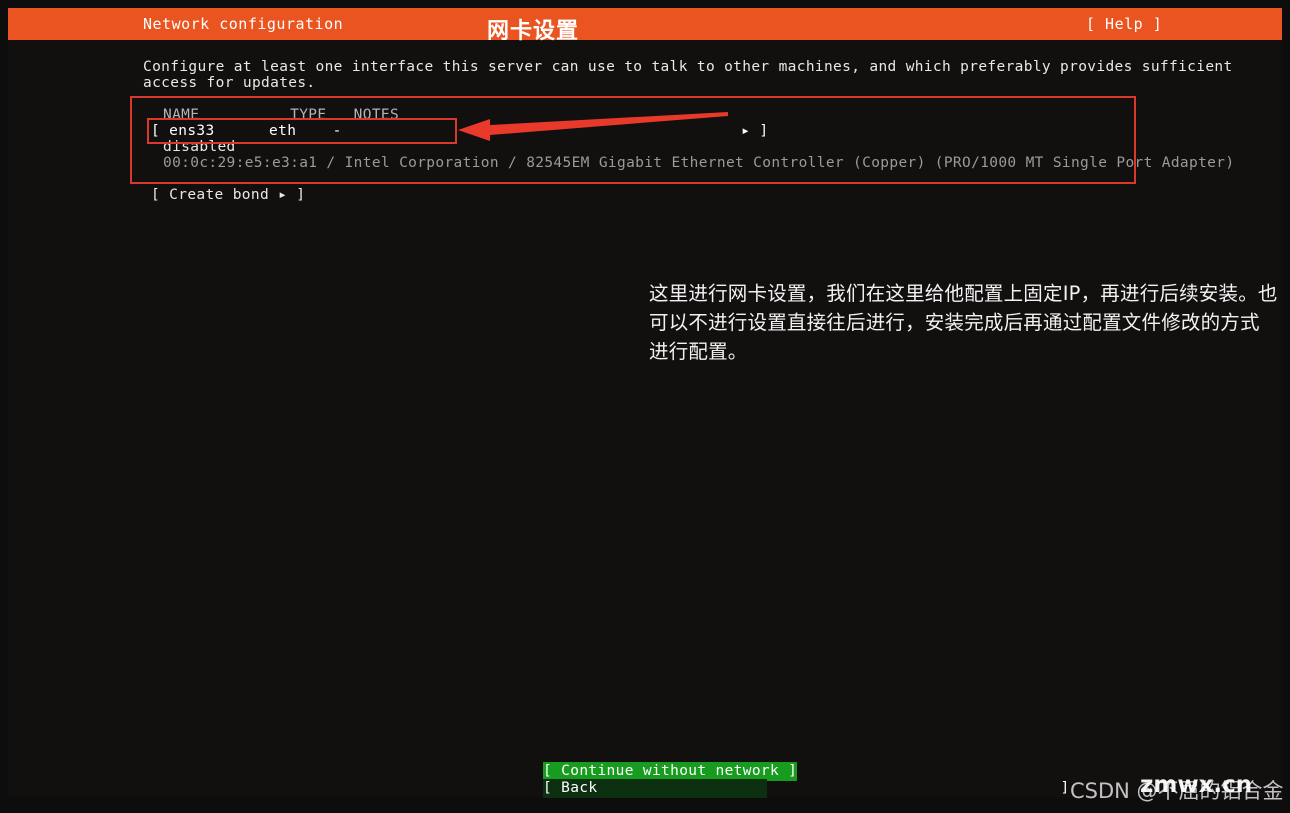 This screenshot has height=813, width=1290. Describe the element at coordinates (229, 83) in the screenshot. I see `intro-text-line-2: access for updates.` at that location.